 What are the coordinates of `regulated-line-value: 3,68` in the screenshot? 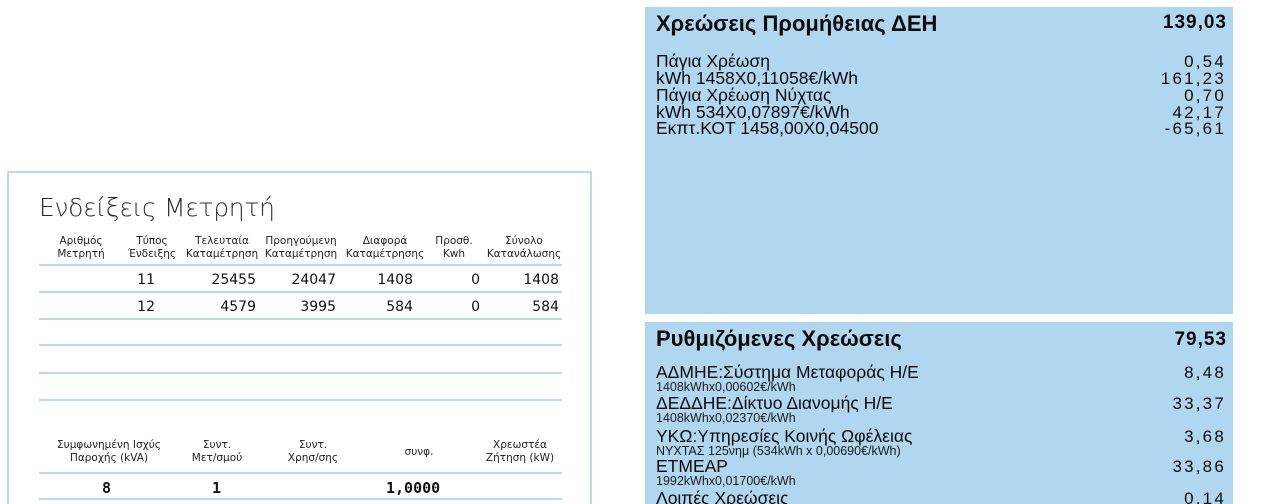 It's located at (1205, 436).